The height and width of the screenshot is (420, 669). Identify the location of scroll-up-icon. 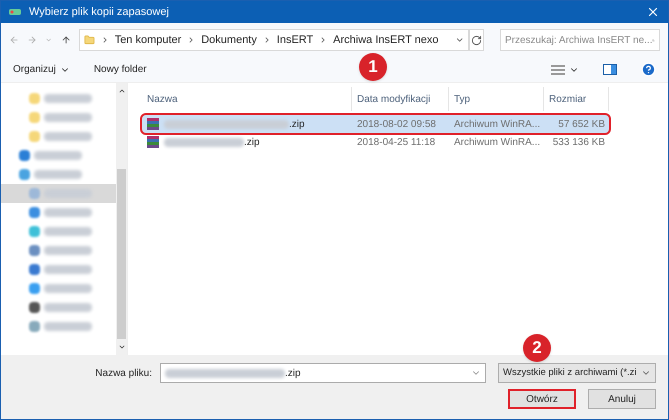
(122, 91).